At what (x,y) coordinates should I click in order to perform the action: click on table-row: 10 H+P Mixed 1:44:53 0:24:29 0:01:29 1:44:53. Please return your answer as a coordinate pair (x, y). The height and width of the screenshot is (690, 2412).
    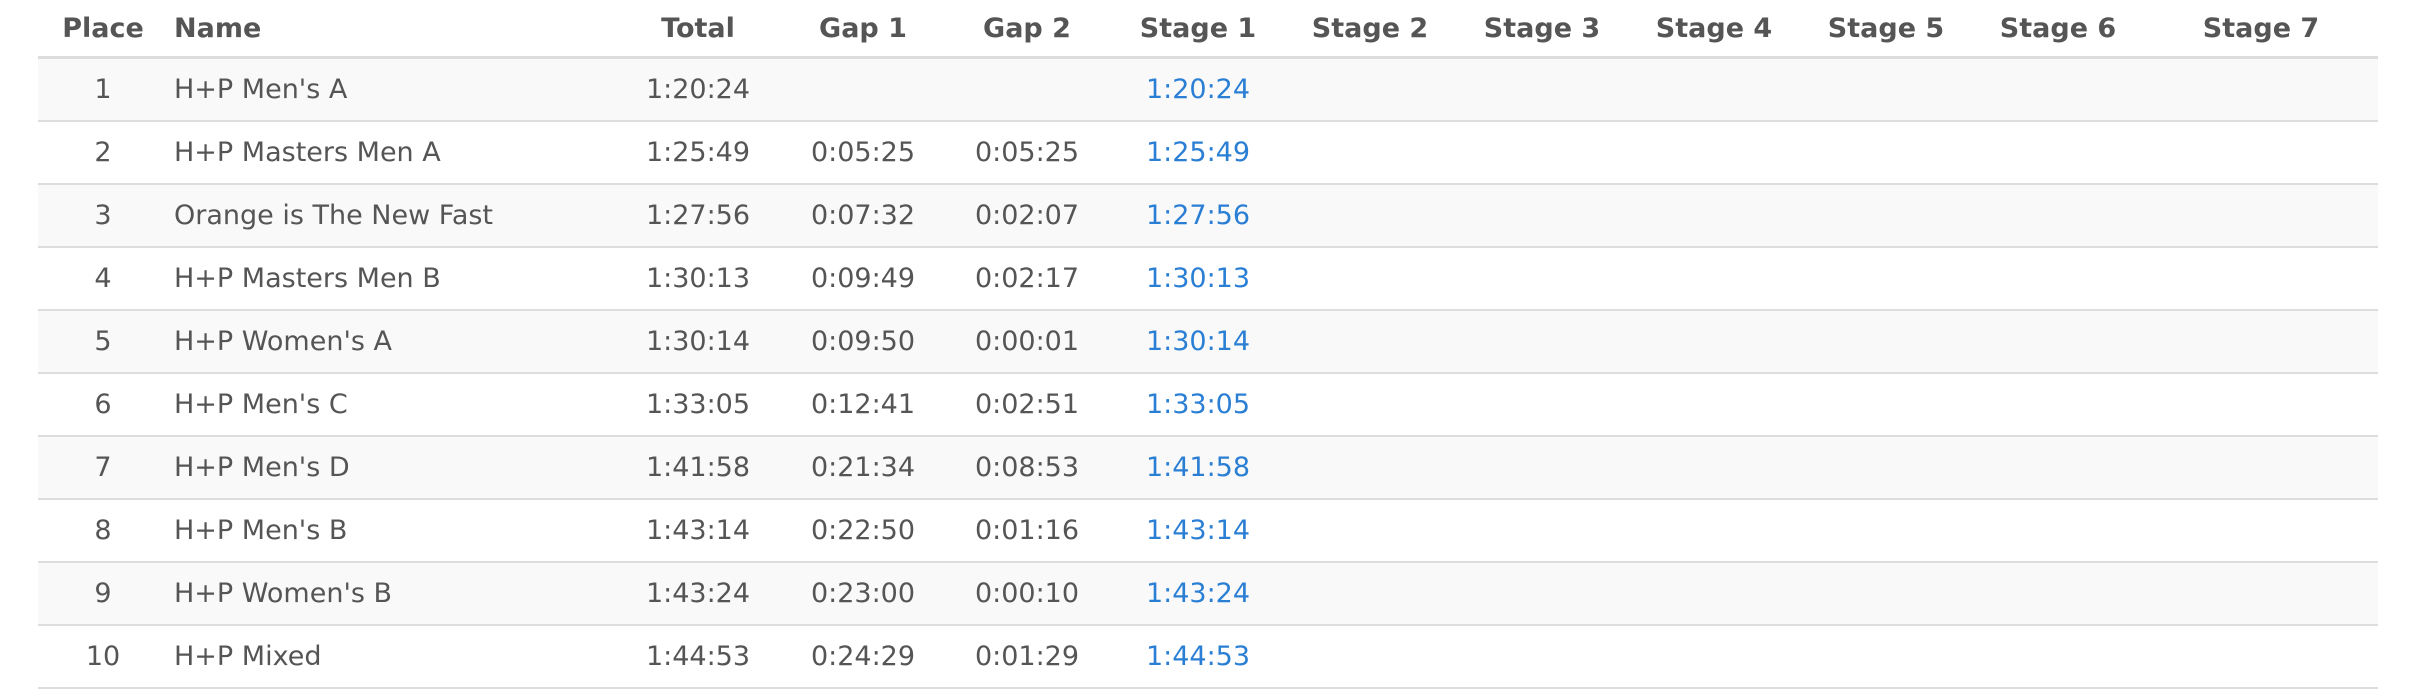
    Looking at the image, I should click on (1208, 657).